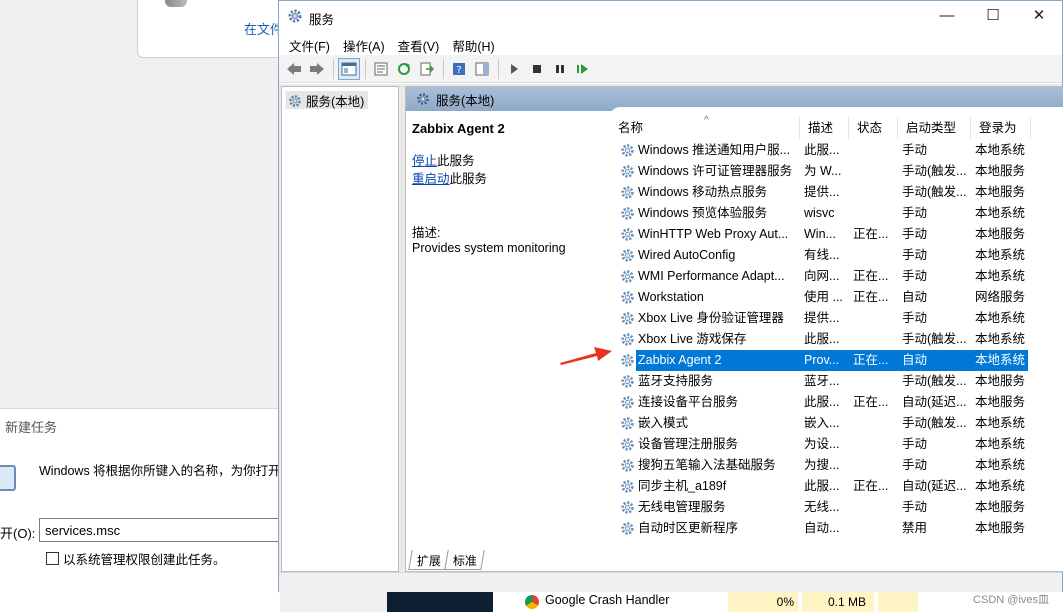 The width and height of the screenshot is (1063, 612). I want to click on column-header-description: 描述, so click(824, 128).